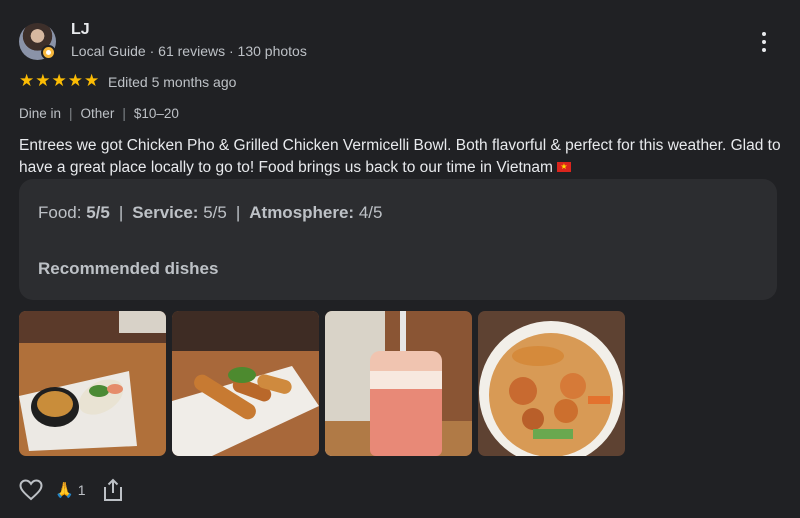  What do you see at coordinates (31, 490) in the screenshot?
I see `heart-icon` at bounding box center [31, 490].